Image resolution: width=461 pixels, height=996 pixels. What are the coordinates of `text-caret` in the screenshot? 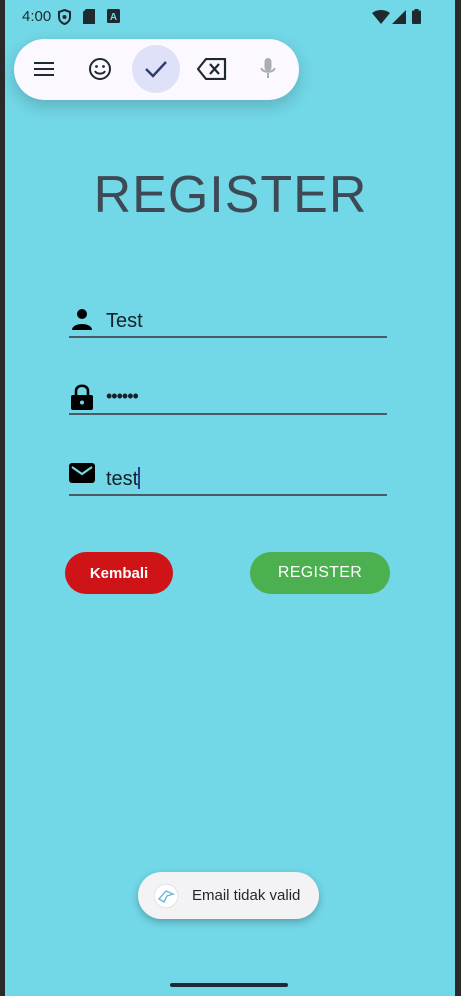 It's located at (139, 478).